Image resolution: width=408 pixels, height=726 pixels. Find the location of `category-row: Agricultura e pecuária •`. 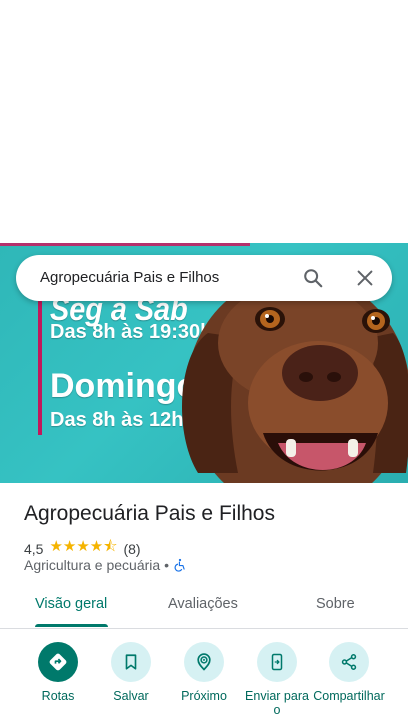

category-row: Agricultura e pecuária • is located at coordinates (105, 565).